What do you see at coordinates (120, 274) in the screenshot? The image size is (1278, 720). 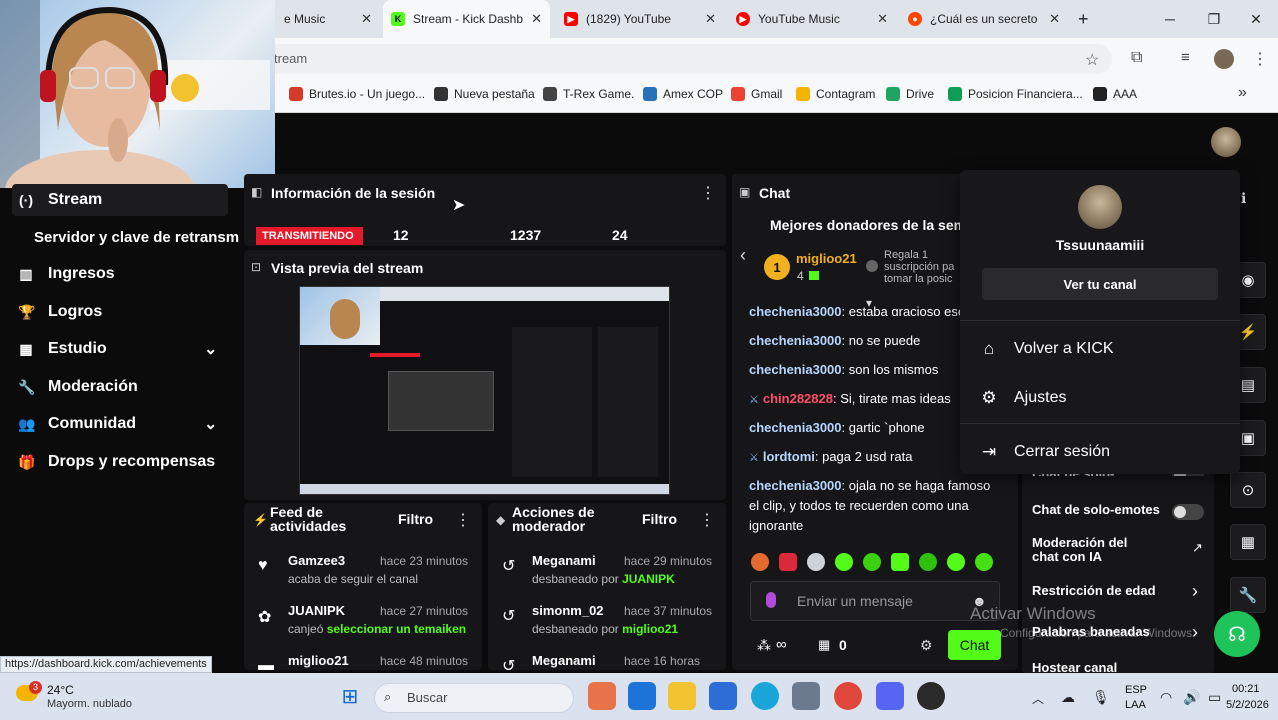 I see `sidebar-item: ▥ Ingresos` at bounding box center [120, 274].